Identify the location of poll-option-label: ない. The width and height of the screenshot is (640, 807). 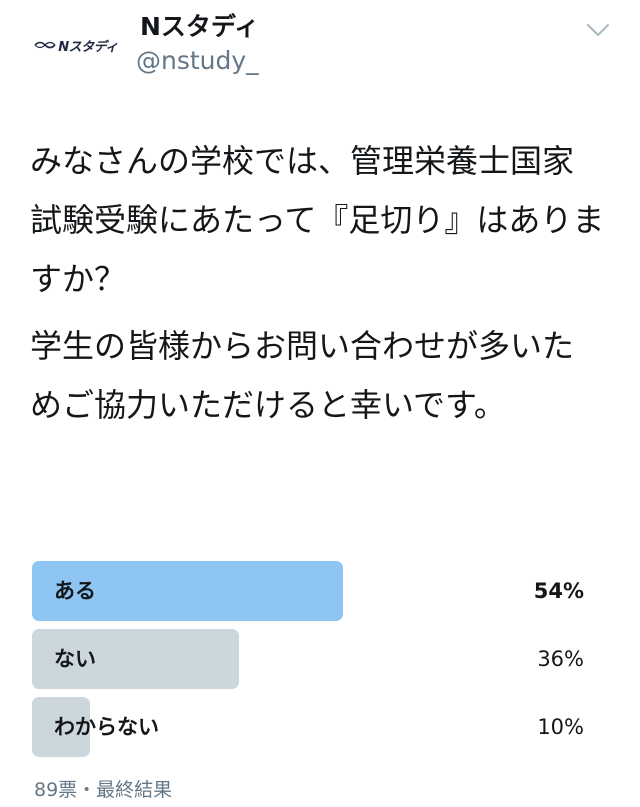
(75, 659).